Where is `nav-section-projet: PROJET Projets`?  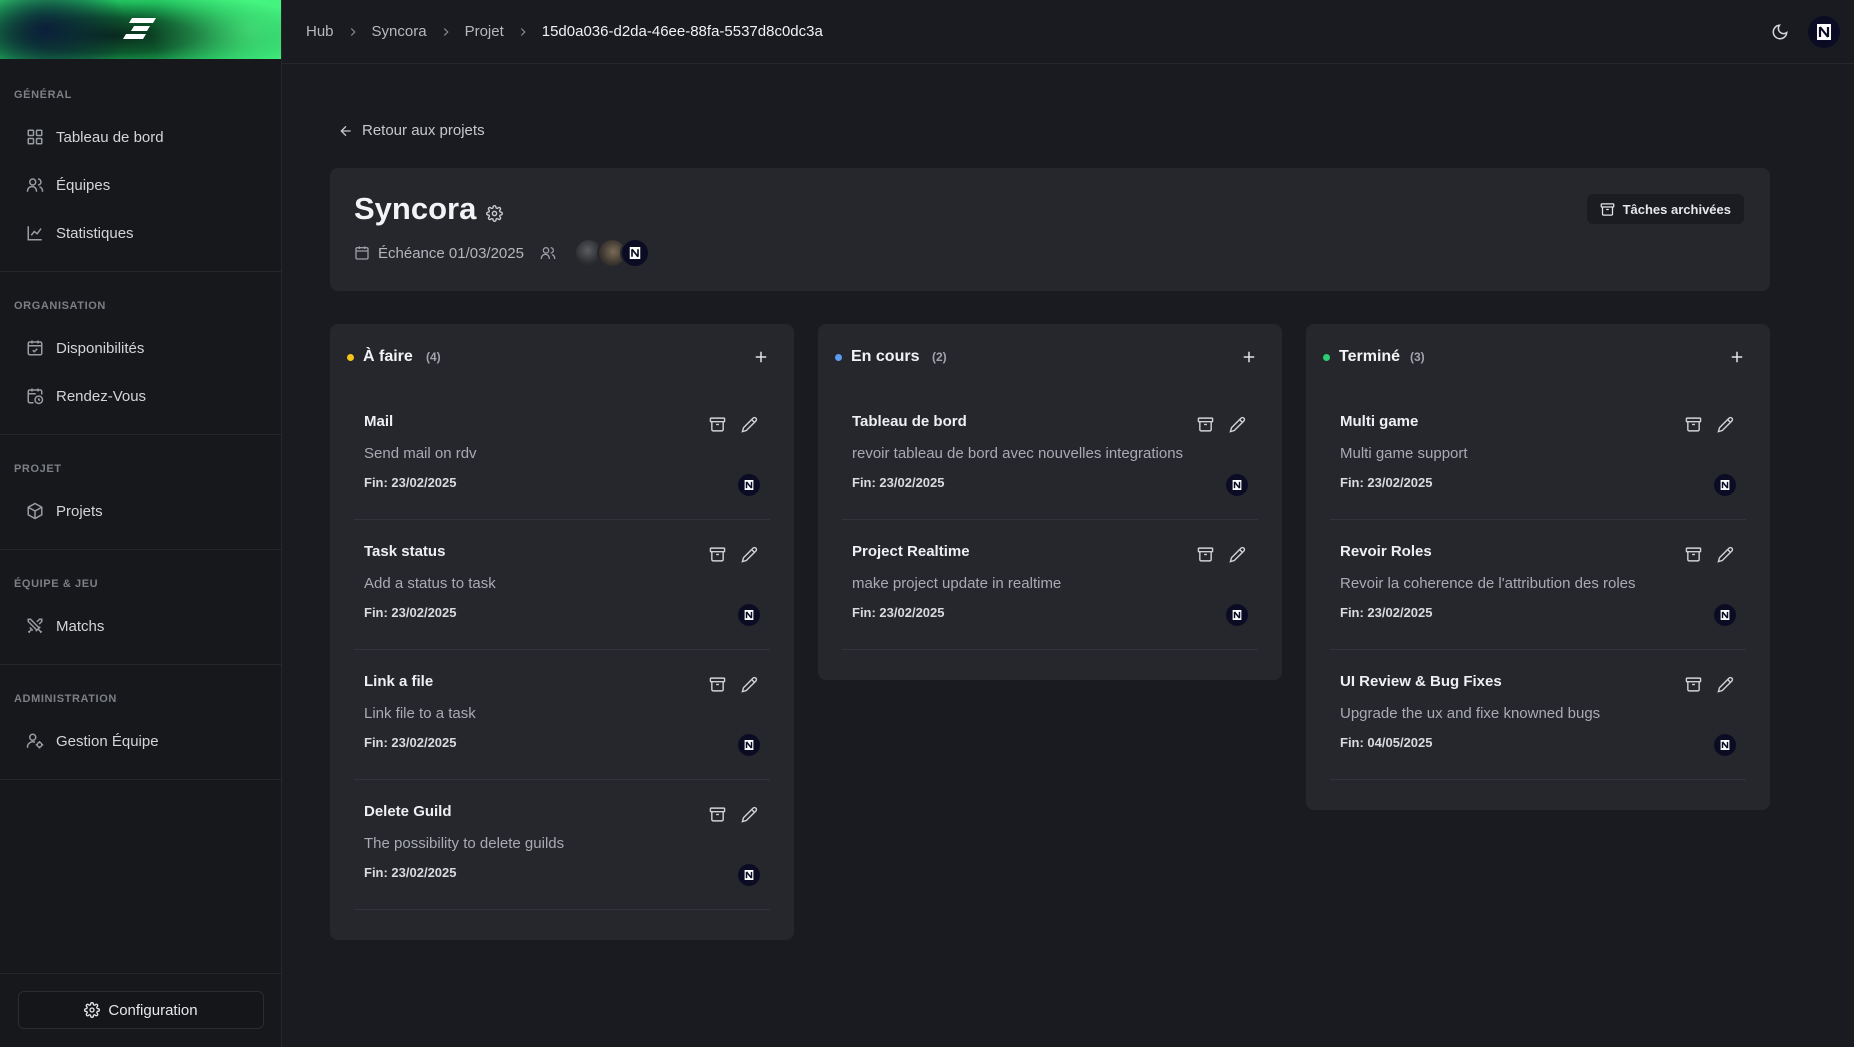
nav-section-projet: PROJET Projets is located at coordinates (140, 492).